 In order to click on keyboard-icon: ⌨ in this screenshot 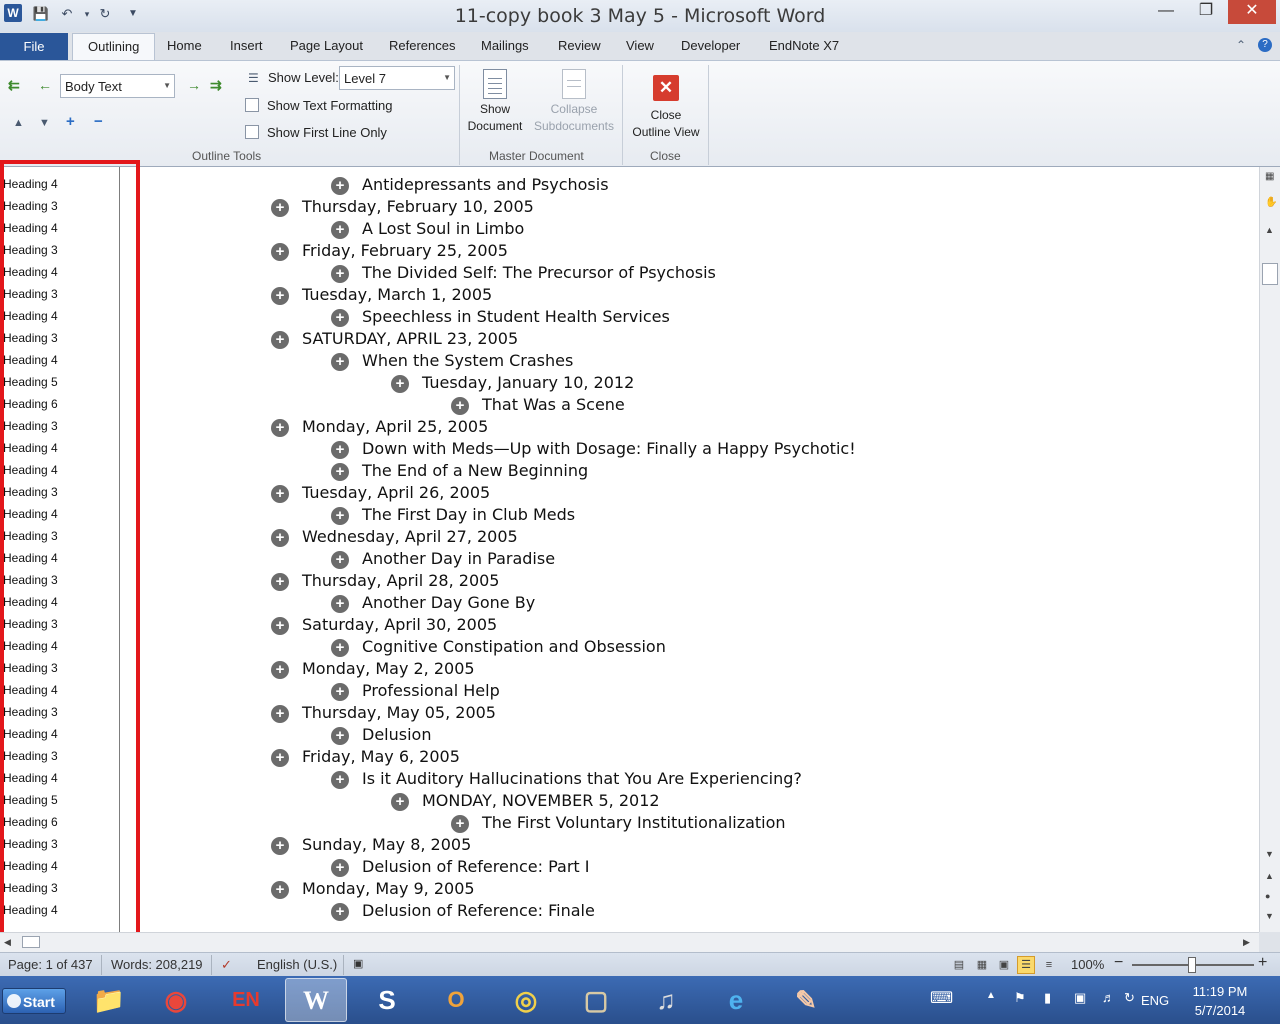, I will do `click(941, 998)`.